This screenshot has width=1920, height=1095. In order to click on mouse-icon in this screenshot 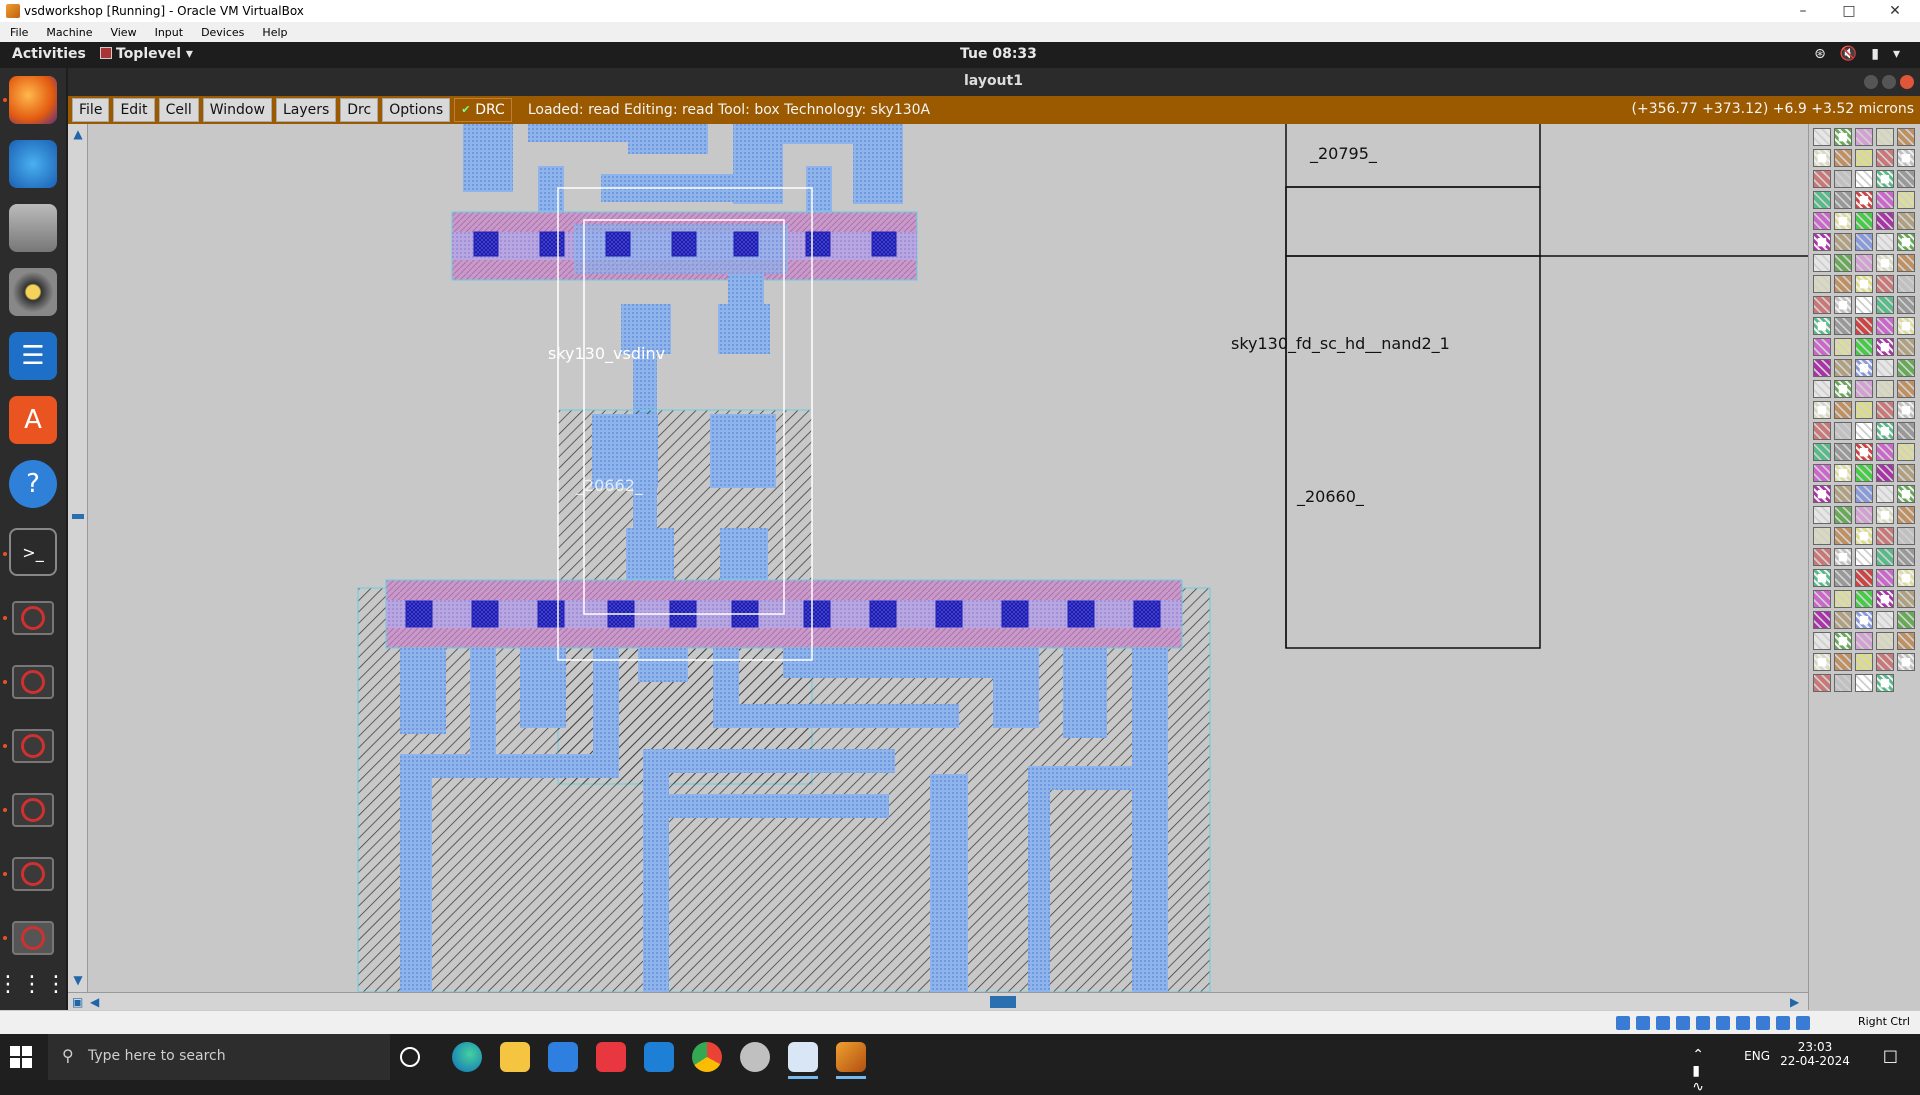, I will do `click(1803, 1023)`.